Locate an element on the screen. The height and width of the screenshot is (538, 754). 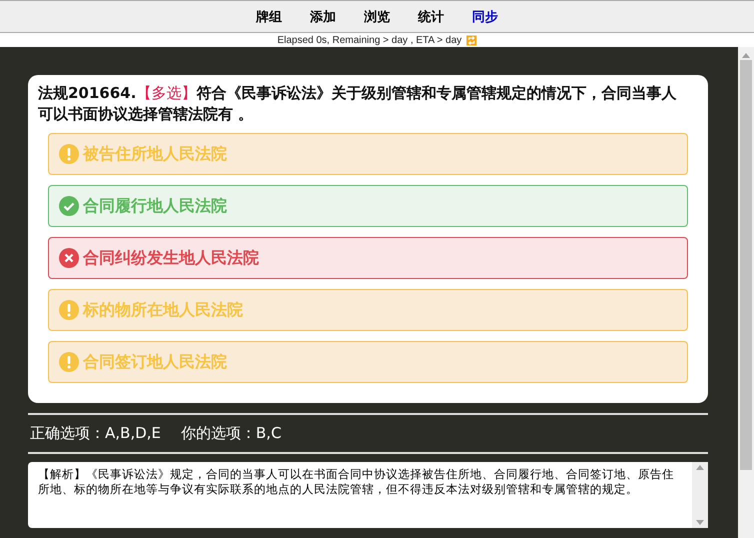
explanation-text: 【解析】《民事诉讼法》规定，合同的当事人可以在书面合同中协议选择被告住所地、合同履行地、合同签订地、原告住所地、标的物所在地等与争议有实际联系的地点的人民法院管辖，但不得违反本法对级别管辖和专属管辖的规定。 is located at coordinates (356, 482).